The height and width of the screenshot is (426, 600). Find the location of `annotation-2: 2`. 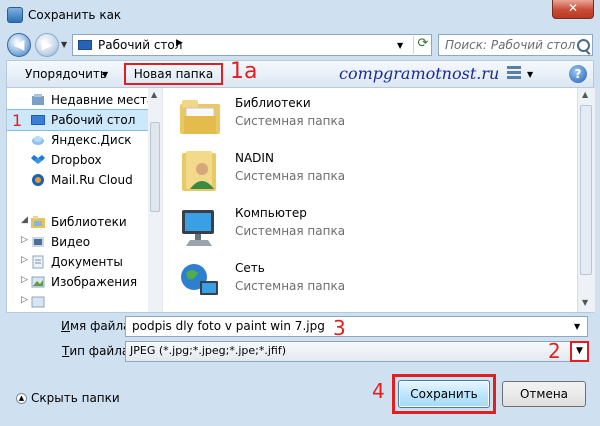

annotation-2: 2 is located at coordinates (554, 351).